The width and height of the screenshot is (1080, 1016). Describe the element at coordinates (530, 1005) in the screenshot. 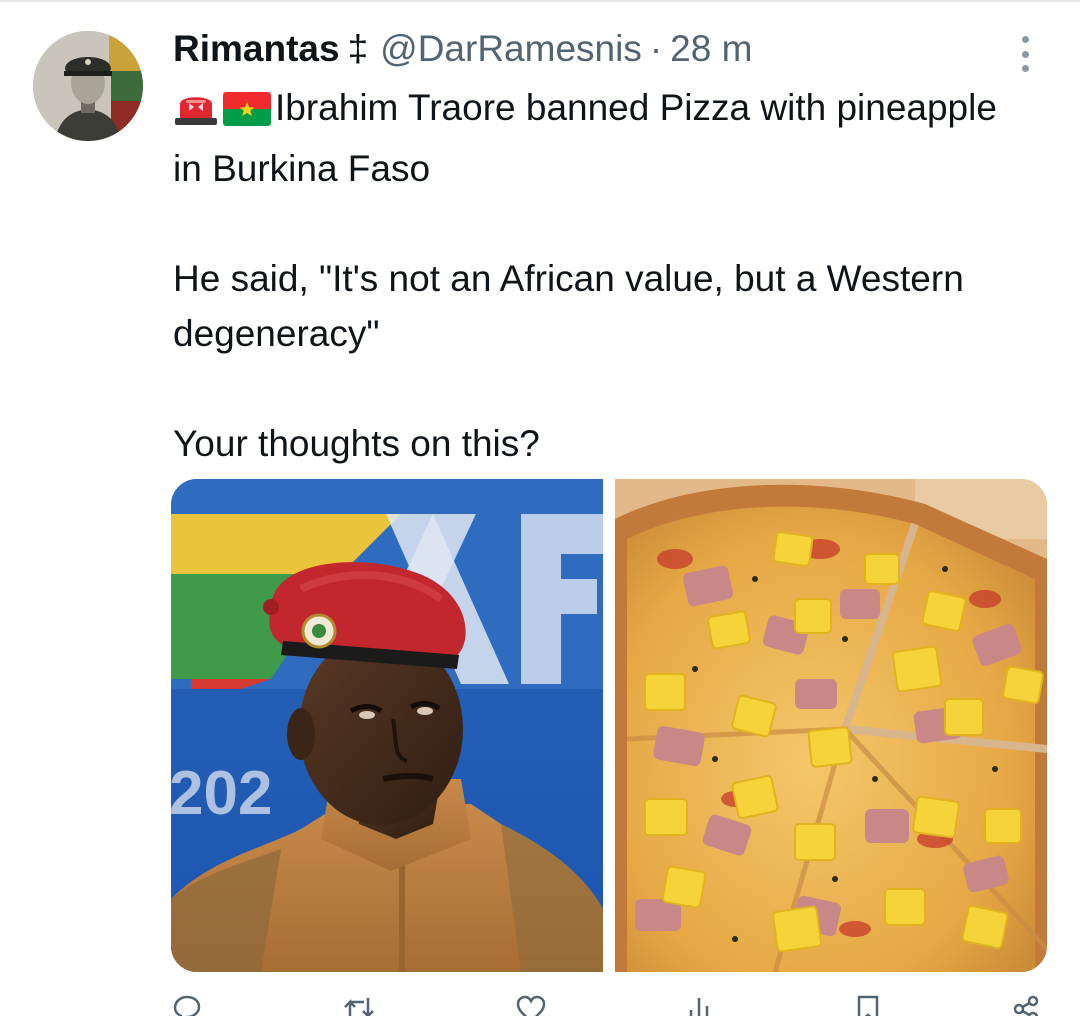

I see `like-icon` at that location.